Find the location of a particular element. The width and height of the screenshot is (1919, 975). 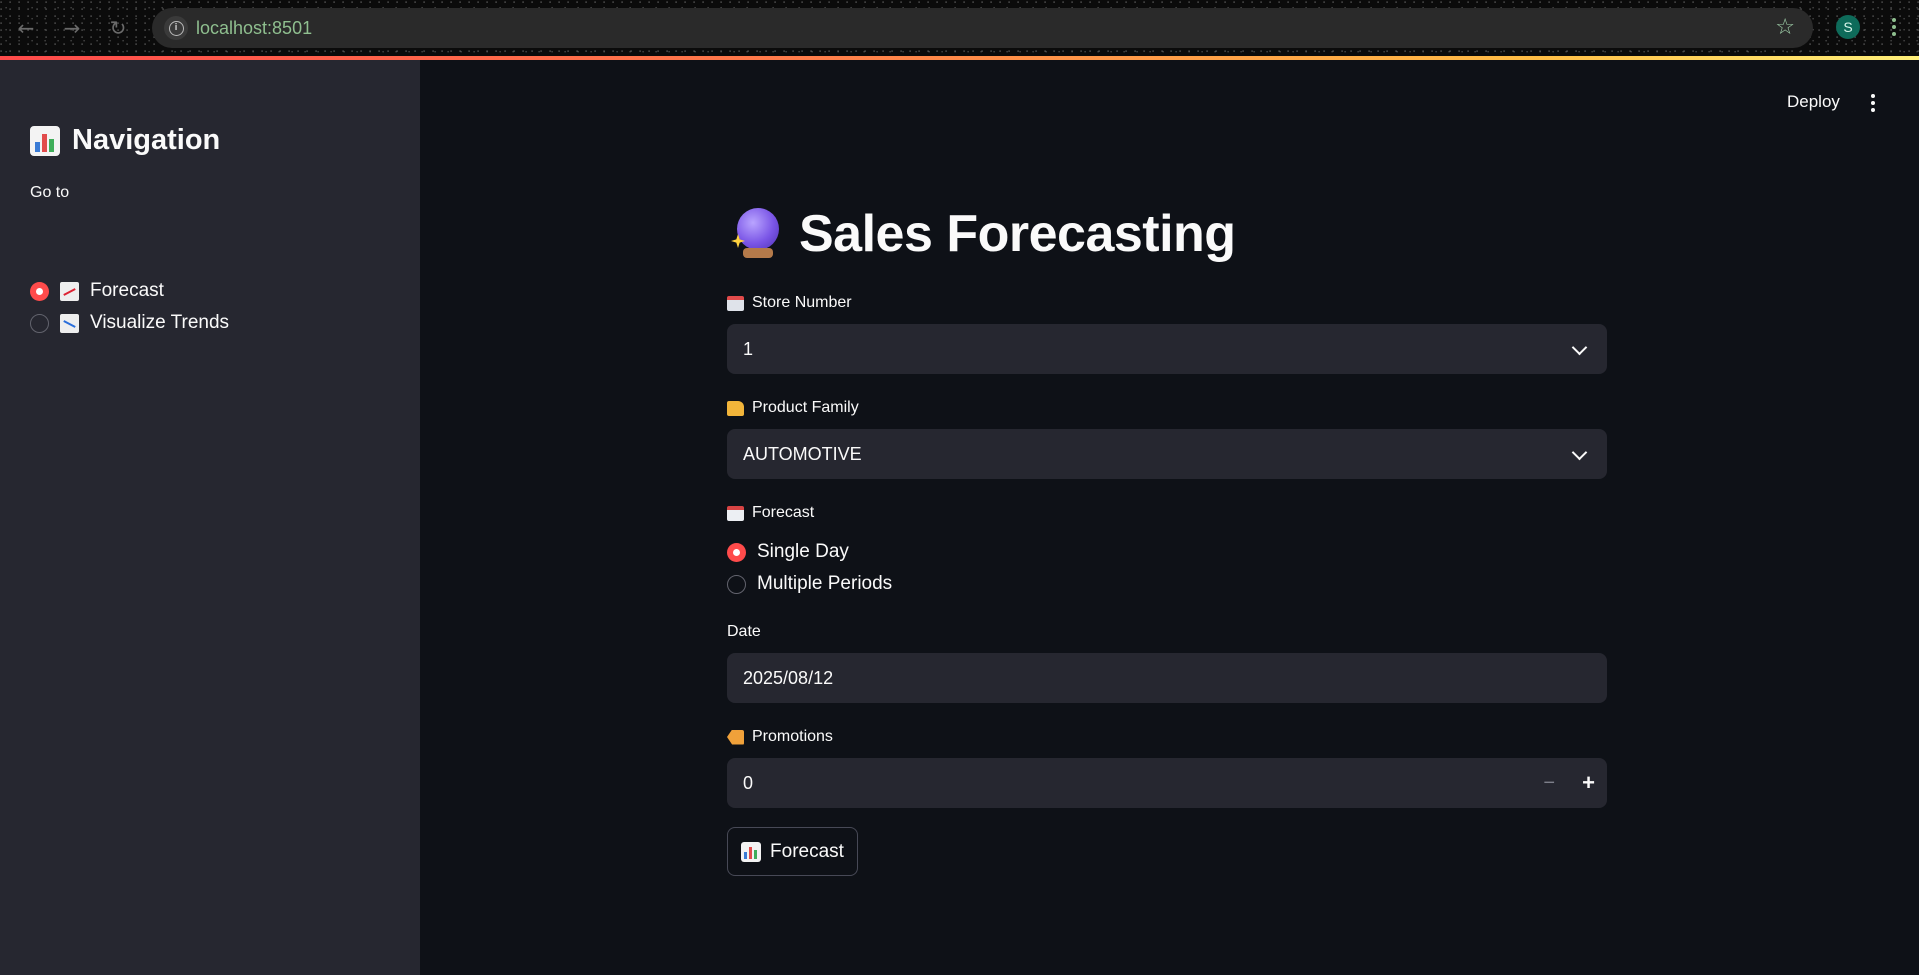

sidebar-title: Navigation is located at coordinates (125, 140).